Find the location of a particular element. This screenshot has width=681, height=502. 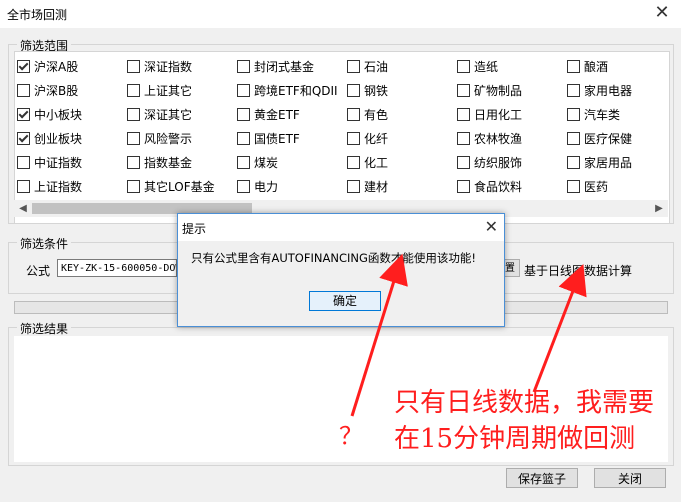

scope-checkbox-label: 中证指数 is located at coordinates (58, 162).